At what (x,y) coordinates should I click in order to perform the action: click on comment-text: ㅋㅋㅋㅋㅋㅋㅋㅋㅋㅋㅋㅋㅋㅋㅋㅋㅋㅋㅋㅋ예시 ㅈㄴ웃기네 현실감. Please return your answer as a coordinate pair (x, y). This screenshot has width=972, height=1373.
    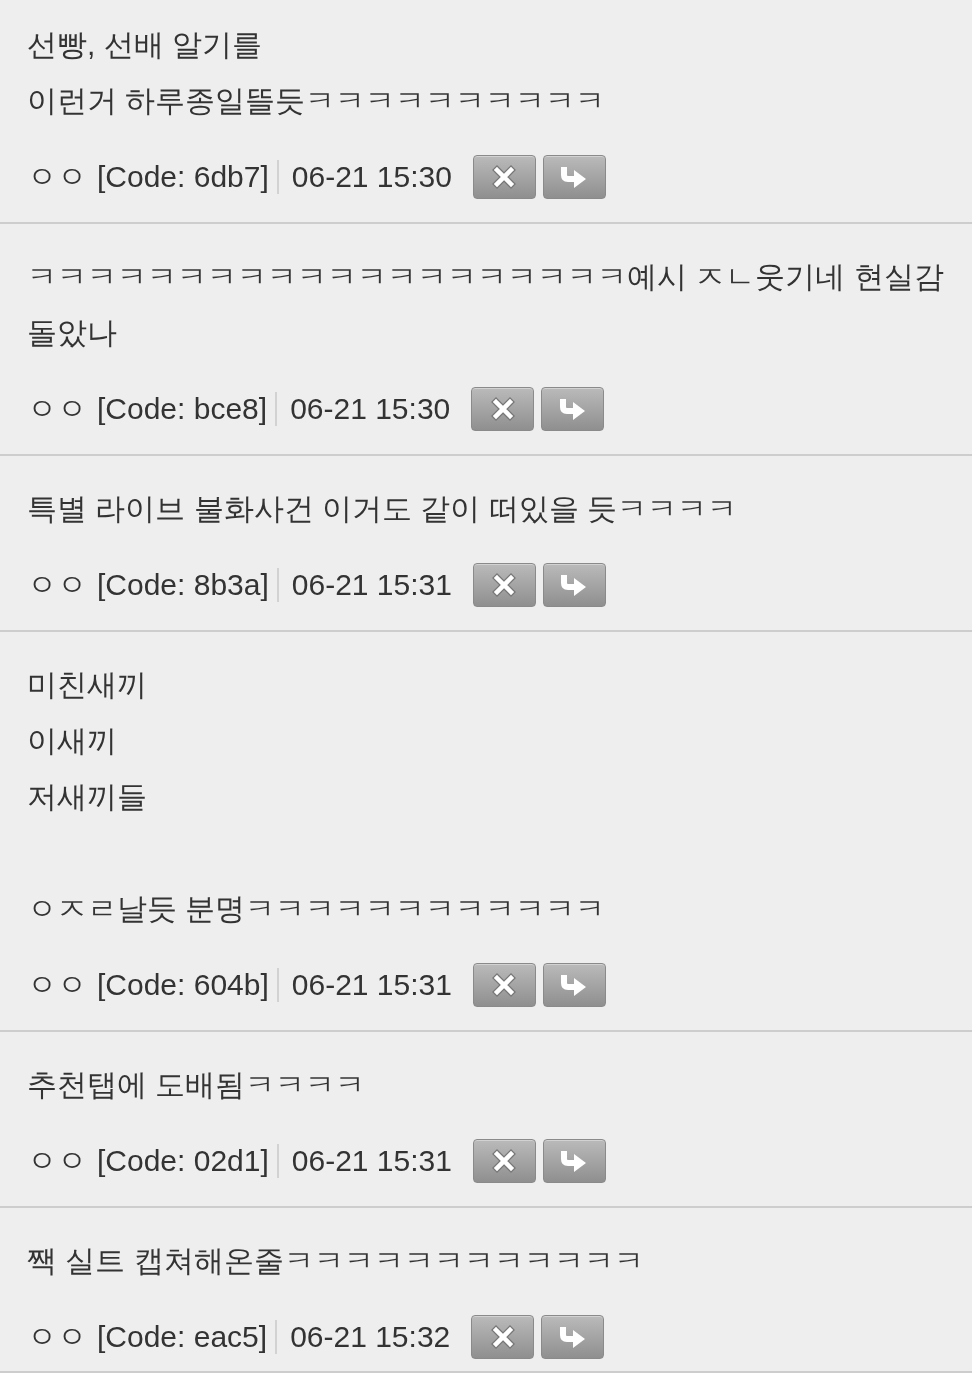
    Looking at the image, I should click on (485, 277).